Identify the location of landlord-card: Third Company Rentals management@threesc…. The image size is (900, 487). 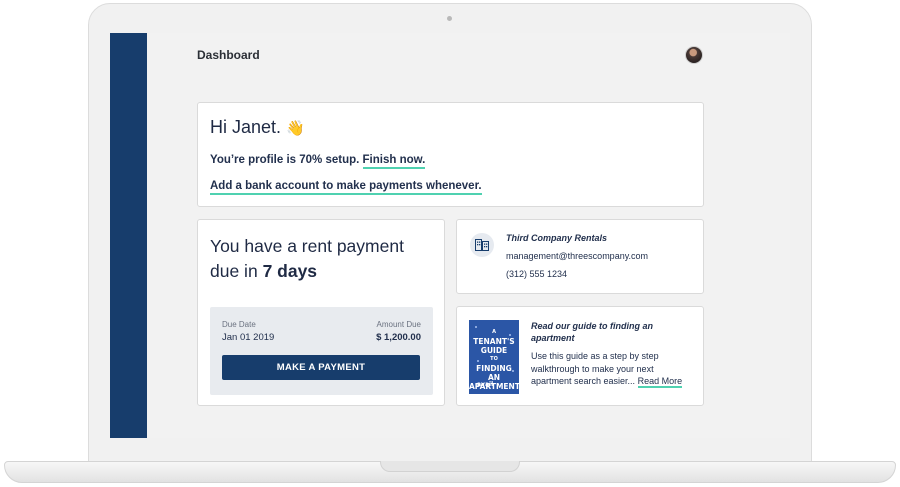
(580, 256).